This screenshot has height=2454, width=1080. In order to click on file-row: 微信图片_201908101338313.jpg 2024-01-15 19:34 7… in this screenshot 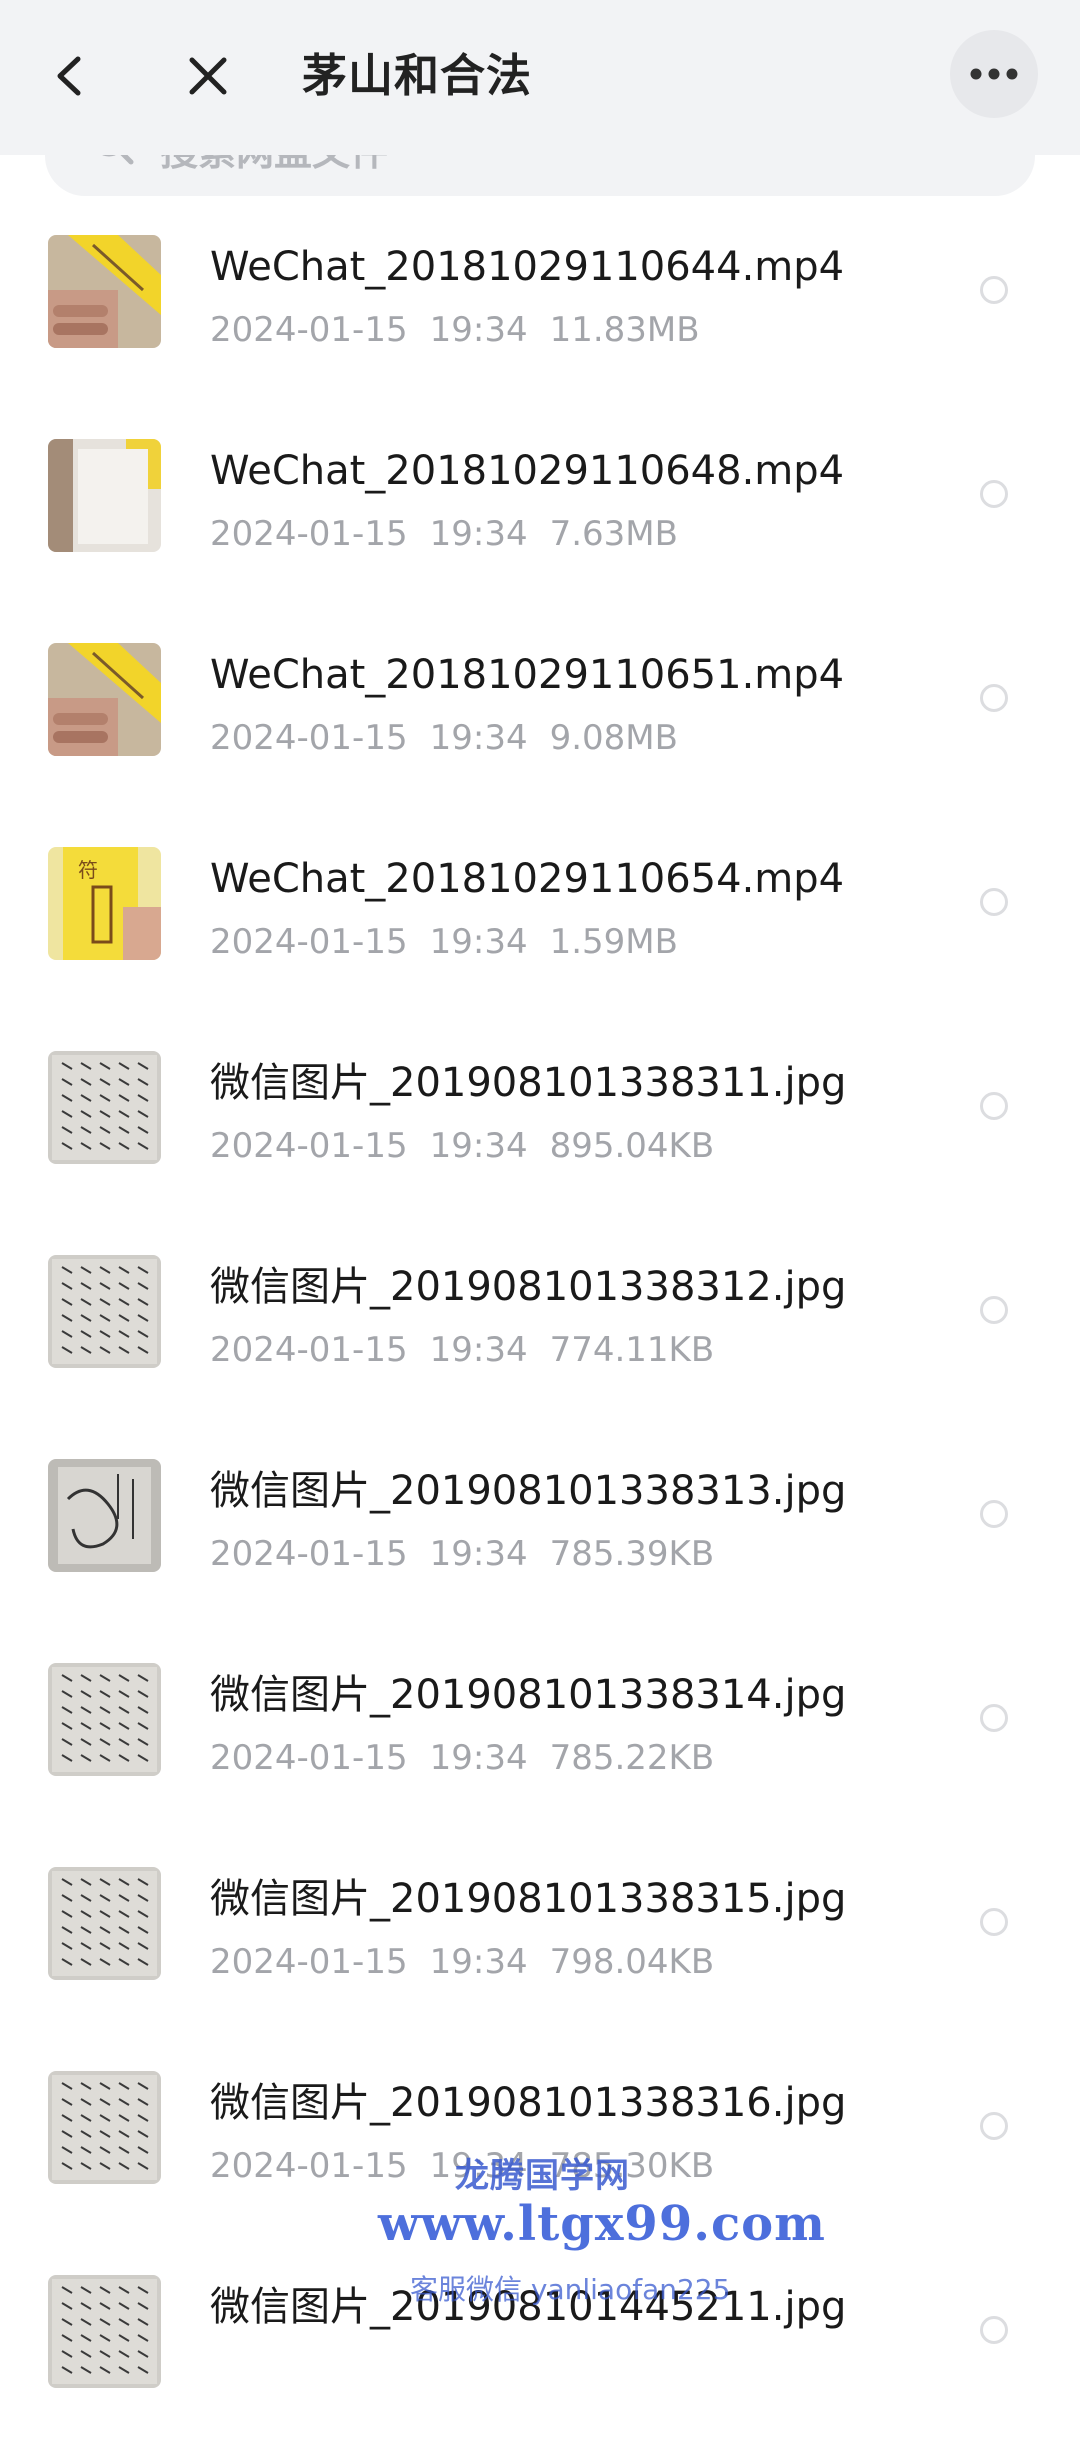, I will do `click(540, 1536)`.